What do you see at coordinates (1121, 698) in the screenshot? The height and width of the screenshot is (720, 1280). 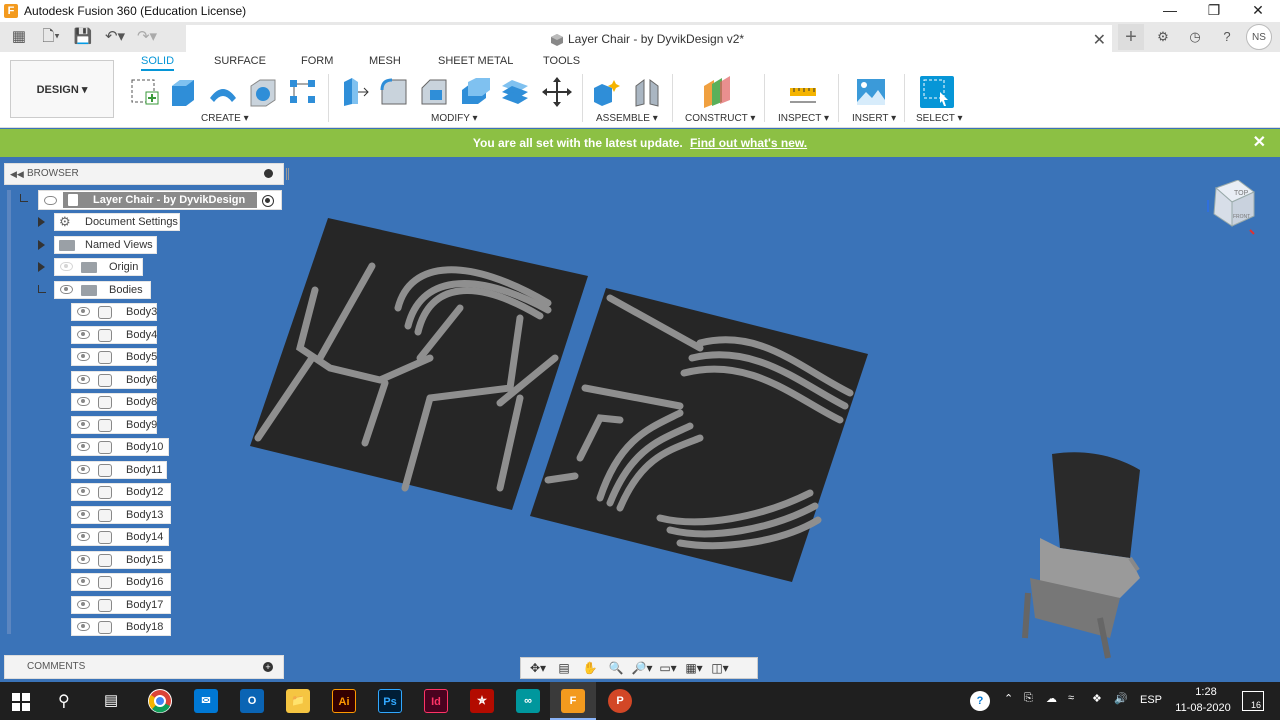 I see `volume-icon: 🔊` at bounding box center [1121, 698].